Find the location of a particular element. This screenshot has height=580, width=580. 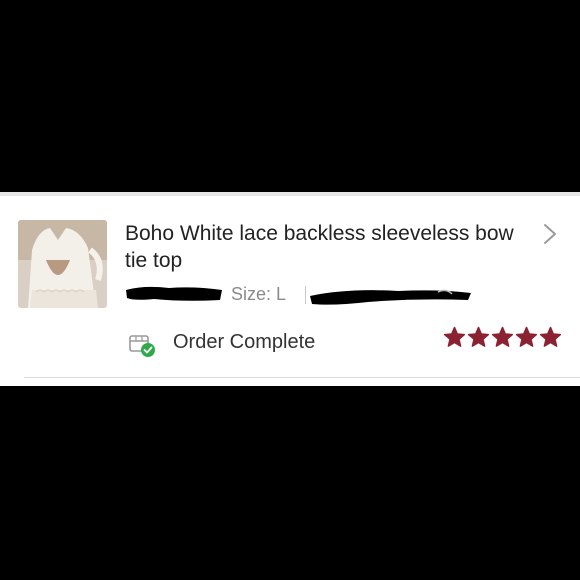

product-image is located at coordinates (62, 264).